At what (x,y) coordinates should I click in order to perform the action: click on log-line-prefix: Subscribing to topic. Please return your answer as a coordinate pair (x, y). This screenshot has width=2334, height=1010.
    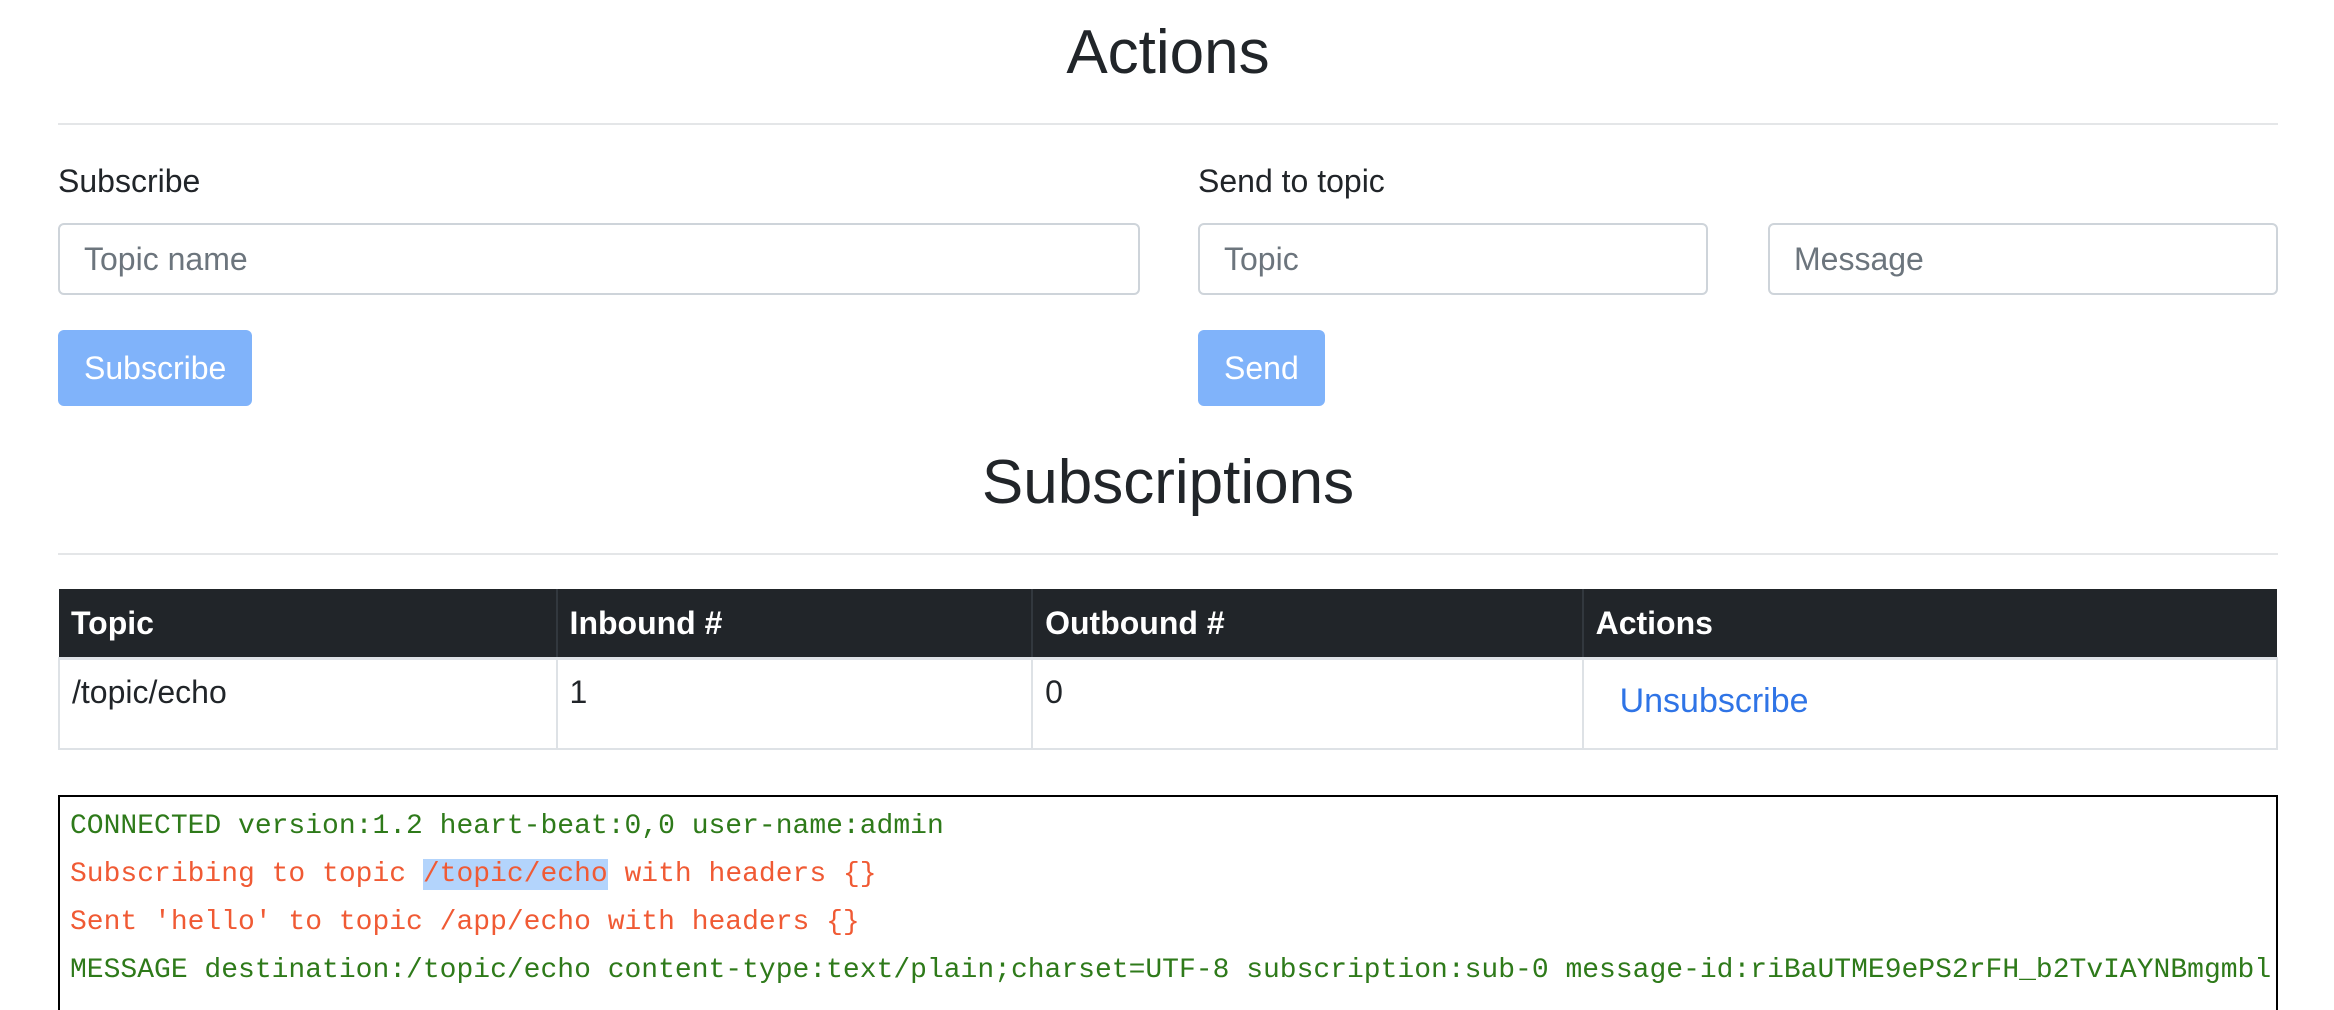
    Looking at the image, I should click on (246, 874).